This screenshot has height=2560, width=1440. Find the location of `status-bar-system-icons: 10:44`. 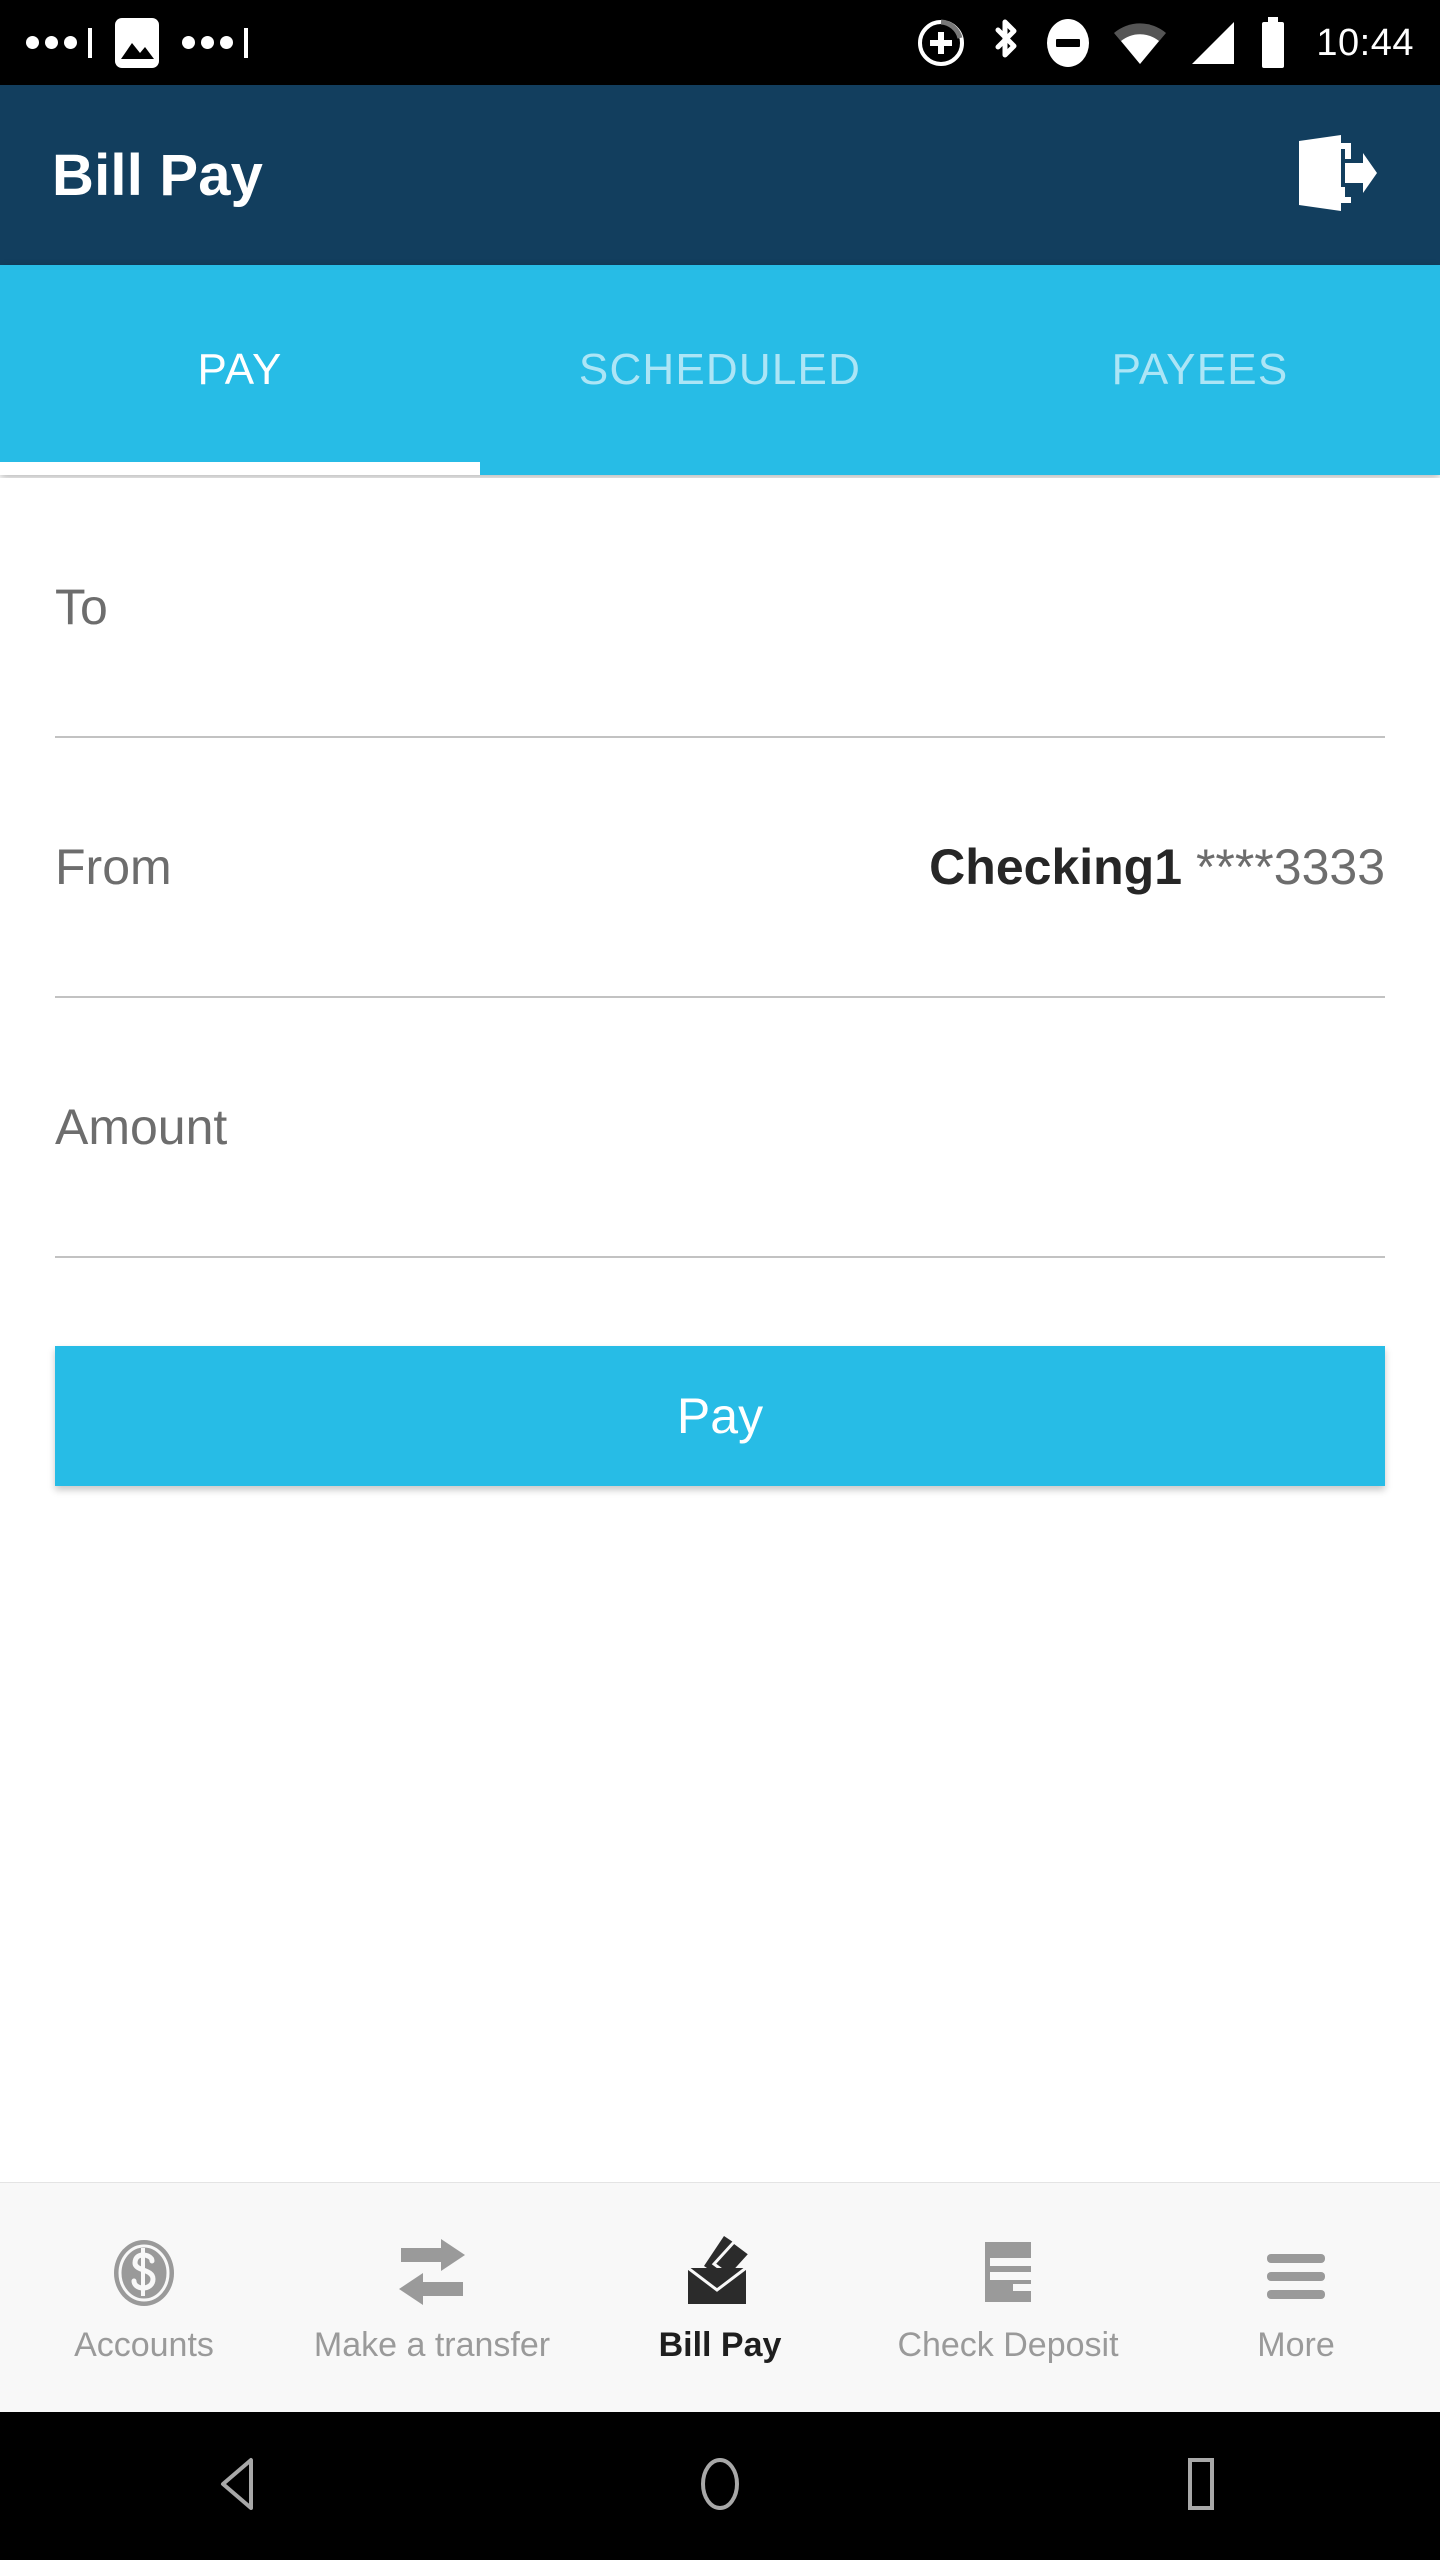

status-bar-system-icons: 10:44 is located at coordinates (1165, 43).